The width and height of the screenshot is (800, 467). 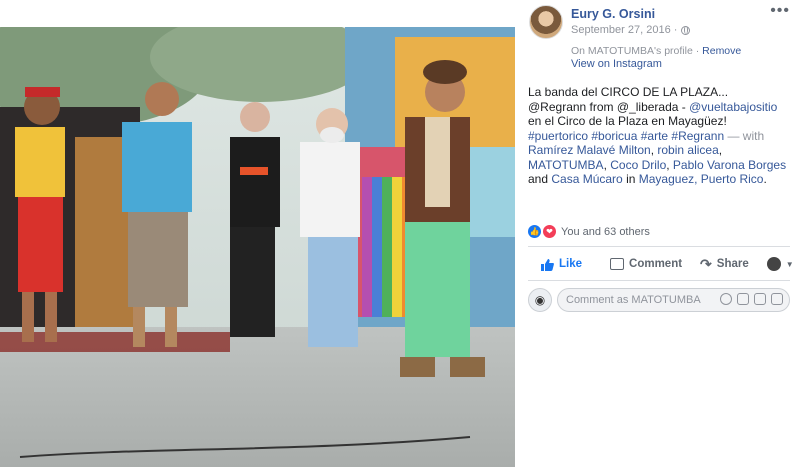 I want to click on emoji-icon, so click(x=726, y=299).